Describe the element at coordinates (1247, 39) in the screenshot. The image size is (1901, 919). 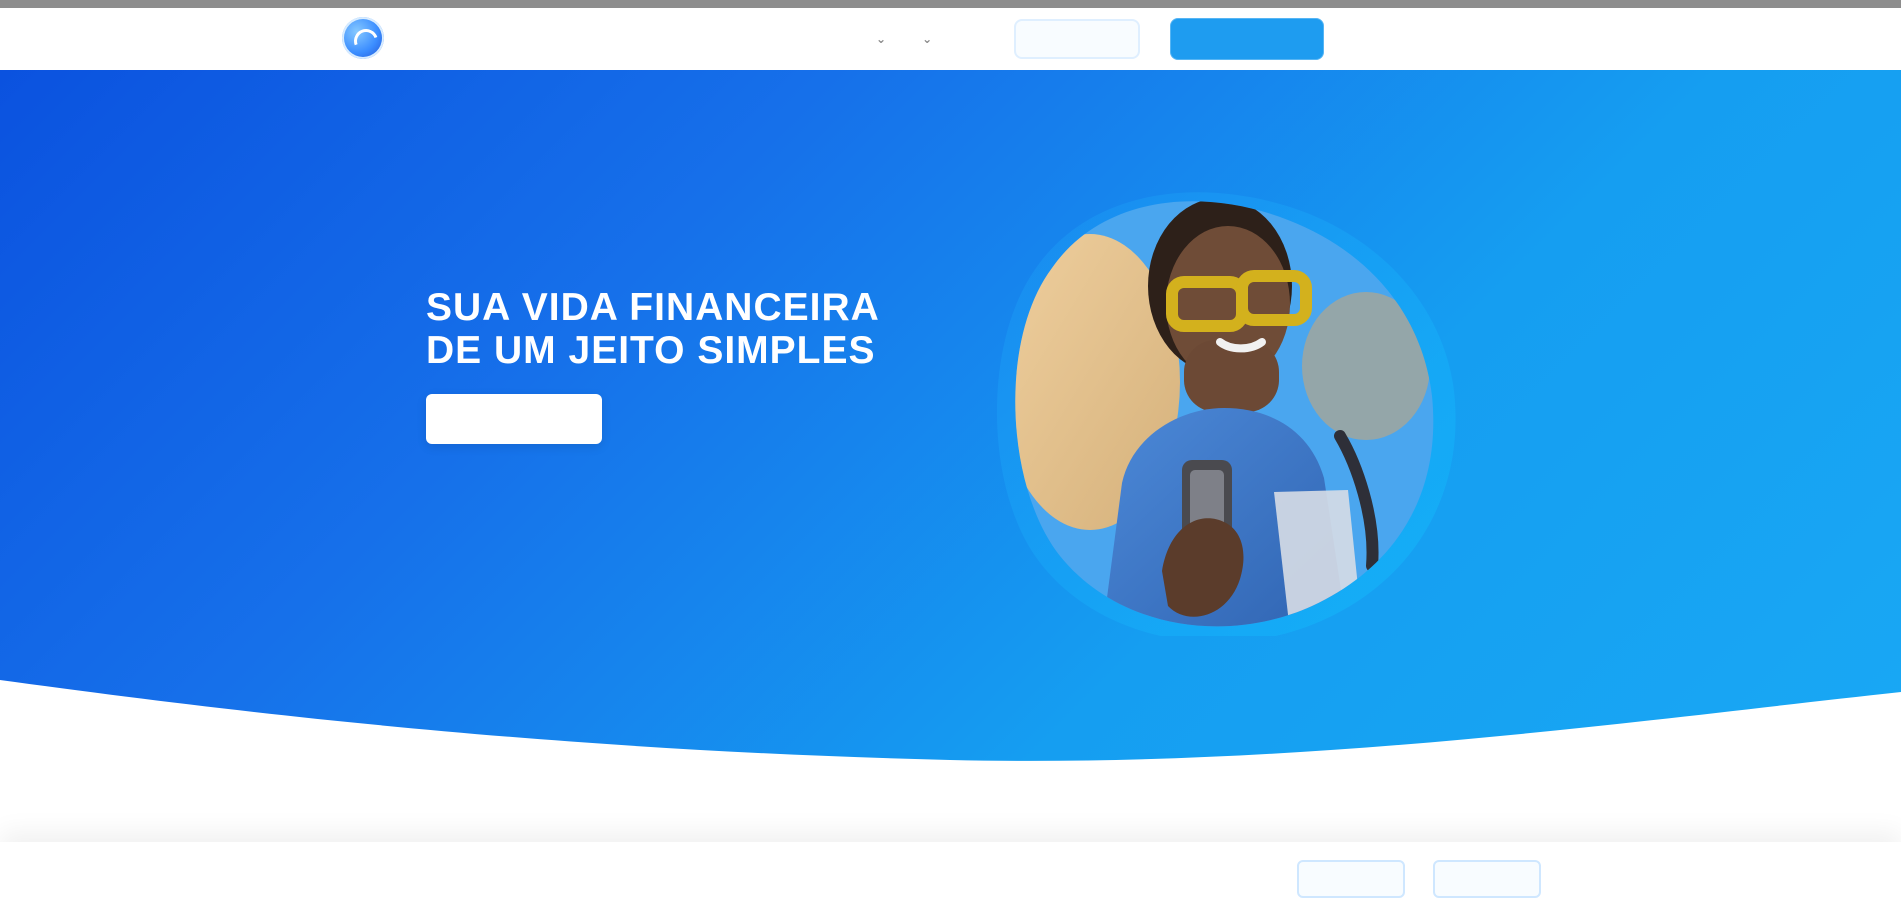
I see `primary-cta-button` at that location.